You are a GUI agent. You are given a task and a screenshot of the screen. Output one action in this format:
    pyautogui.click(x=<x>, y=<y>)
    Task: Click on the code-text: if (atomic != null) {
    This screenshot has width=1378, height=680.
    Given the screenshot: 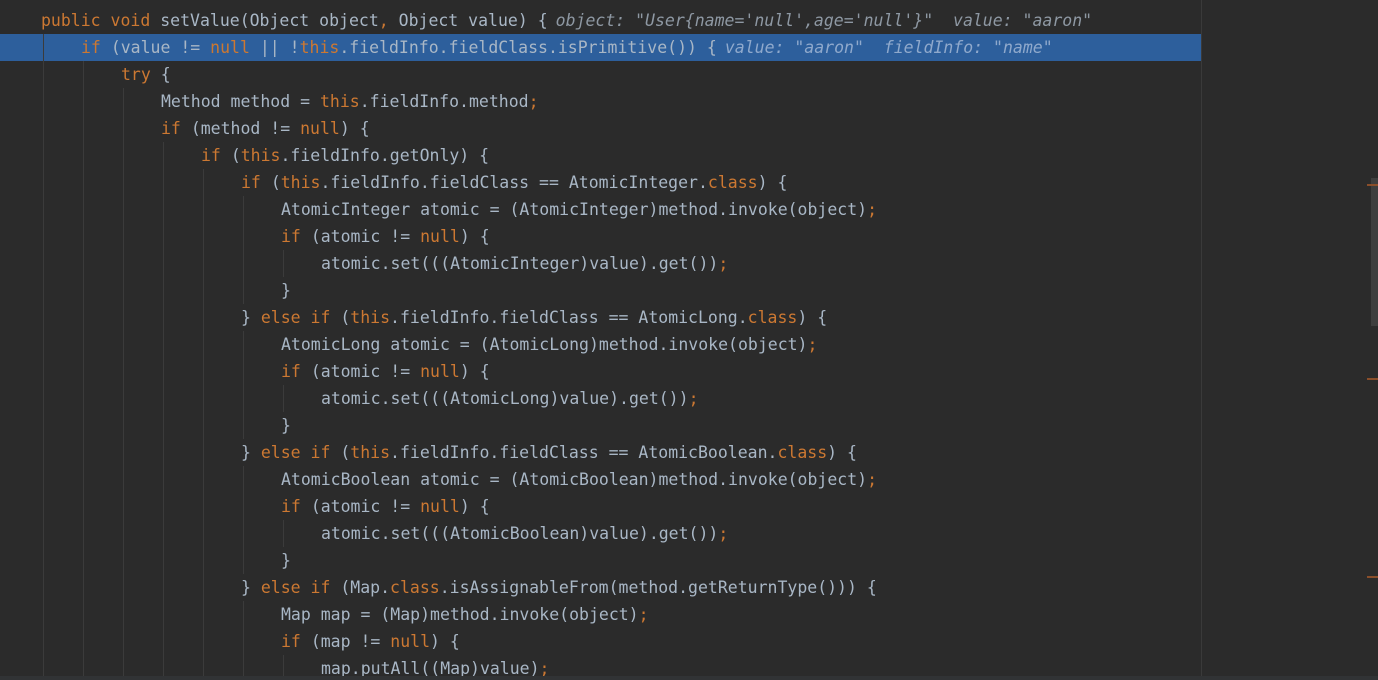 What is the action you would take?
    pyautogui.click(x=385, y=506)
    